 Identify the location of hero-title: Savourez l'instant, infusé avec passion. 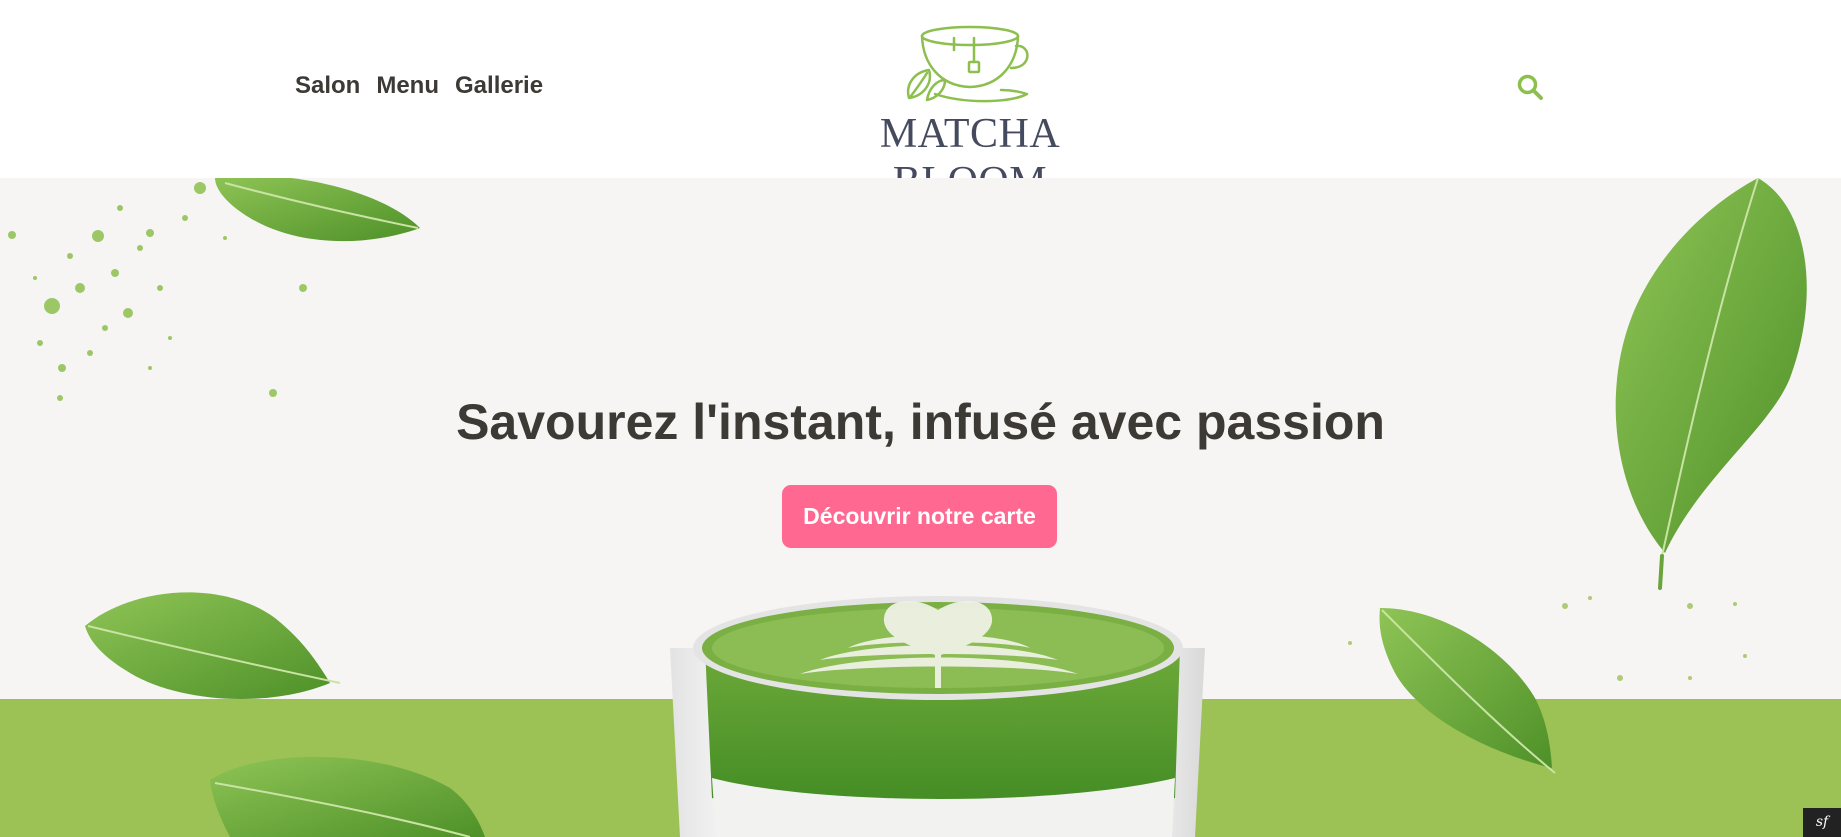
(920, 422).